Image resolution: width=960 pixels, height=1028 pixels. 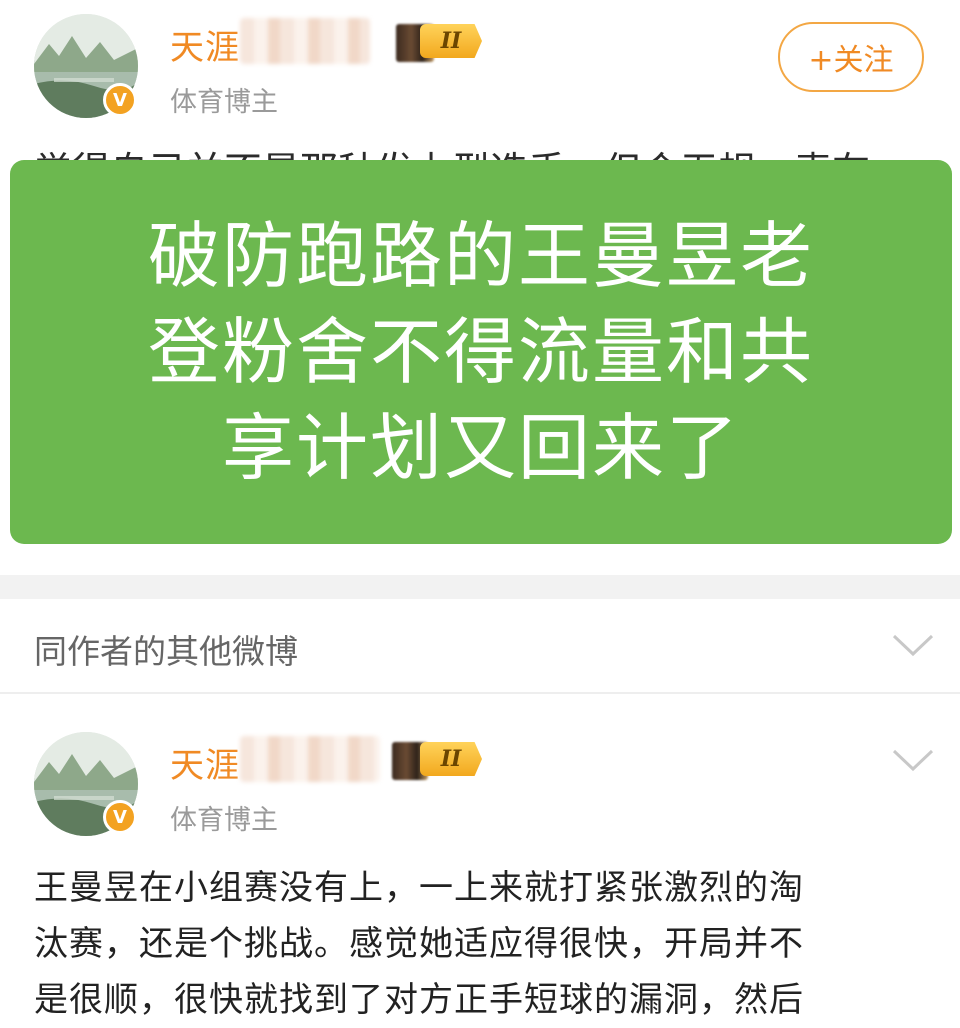 What do you see at coordinates (480, 587) in the screenshot?
I see `section-separator` at bounding box center [480, 587].